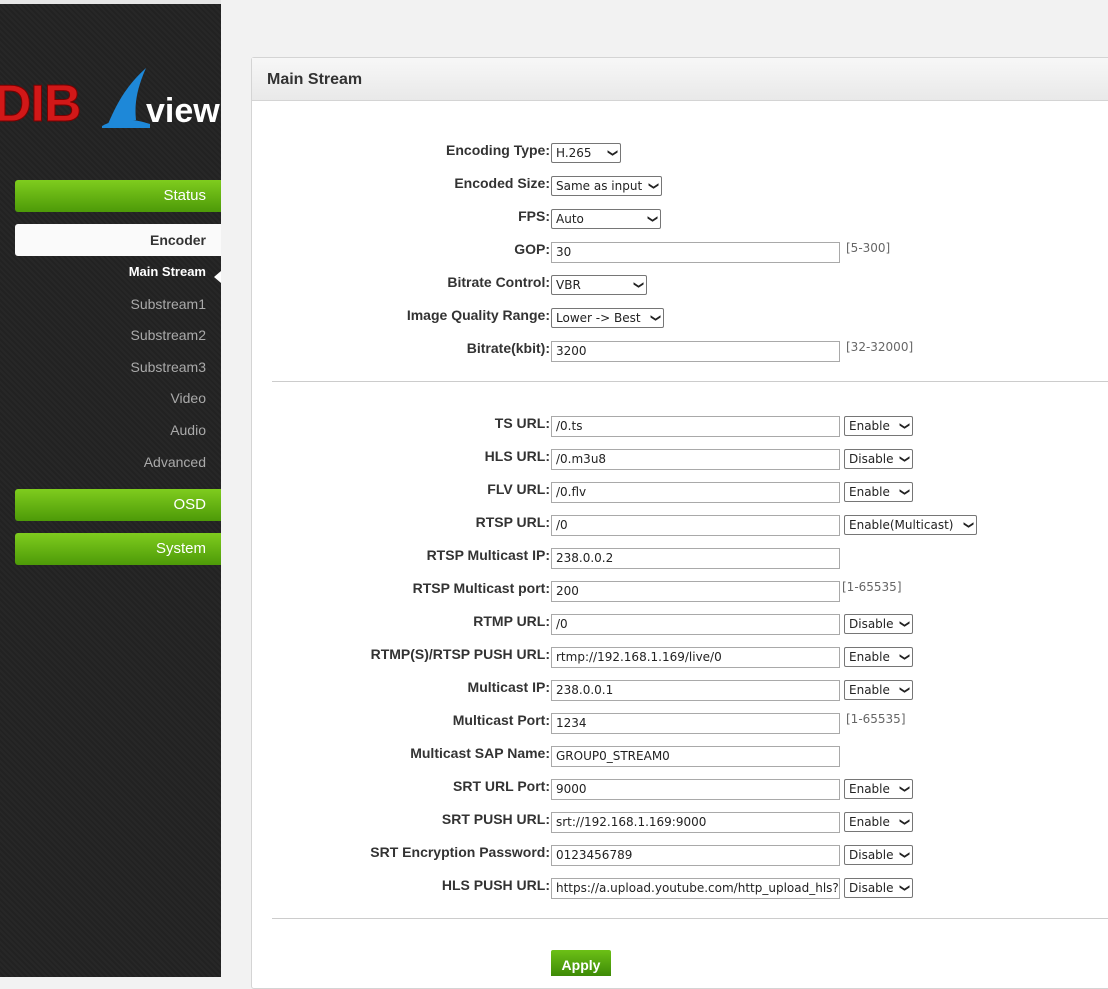  Describe the element at coordinates (103, 335) in the screenshot. I see `submenu-substream2: Substream2` at that location.